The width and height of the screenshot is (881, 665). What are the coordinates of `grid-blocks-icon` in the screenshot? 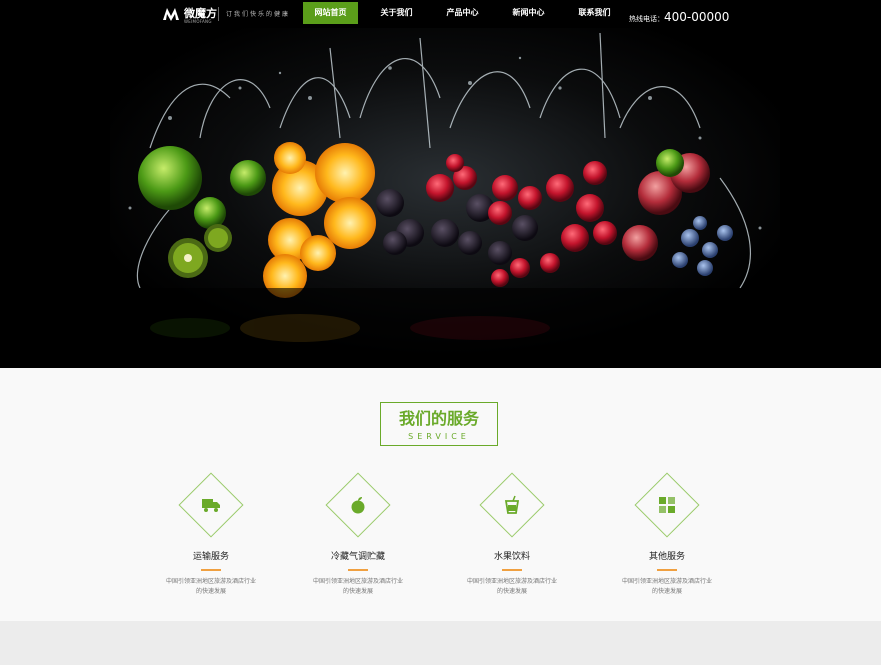 It's located at (667, 505).